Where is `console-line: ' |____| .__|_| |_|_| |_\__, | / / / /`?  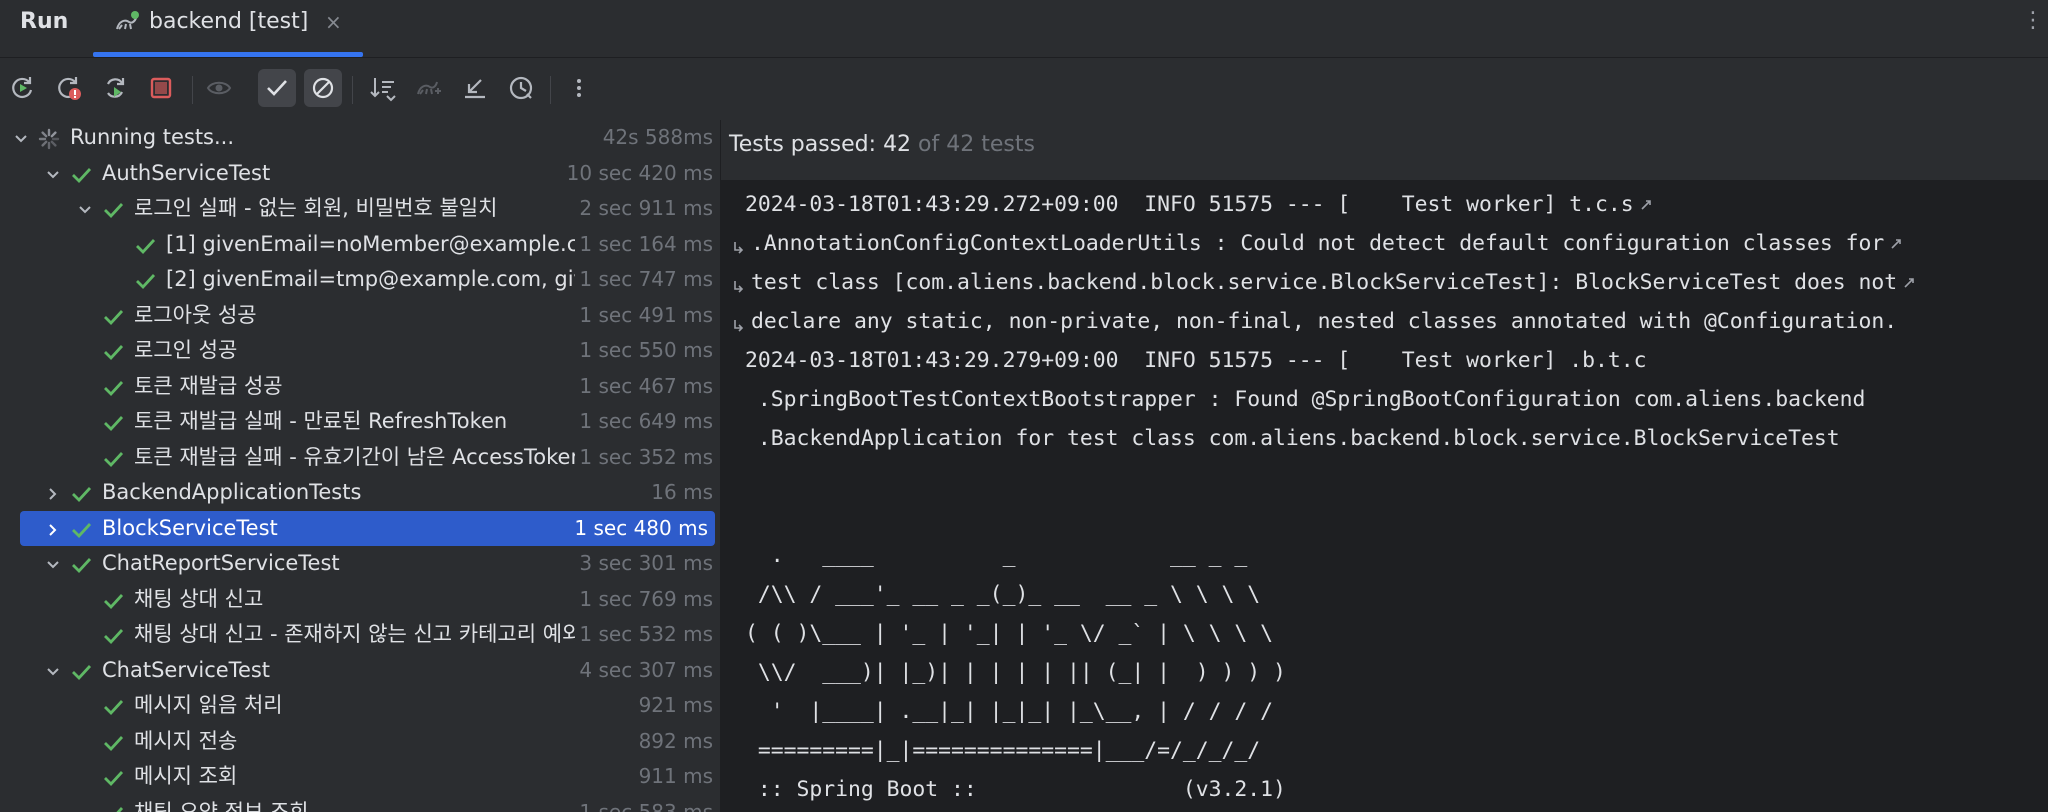 console-line: ' |____| .__|_| |_|_| |_\__, | / / / / is located at coordinates (1009, 711).